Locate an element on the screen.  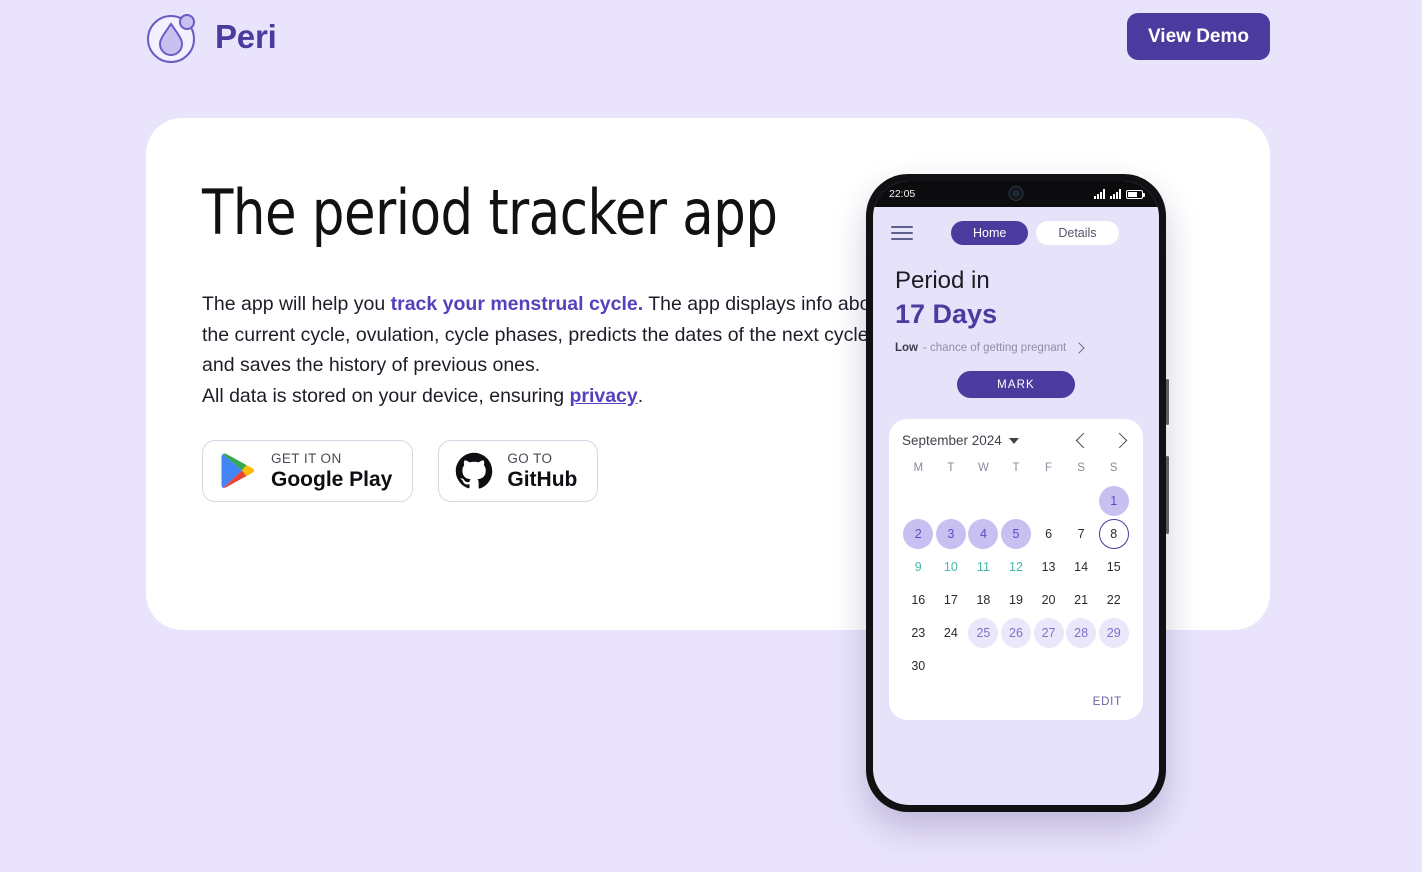
calendar-day-label: 8 is located at coordinates (1113, 533).